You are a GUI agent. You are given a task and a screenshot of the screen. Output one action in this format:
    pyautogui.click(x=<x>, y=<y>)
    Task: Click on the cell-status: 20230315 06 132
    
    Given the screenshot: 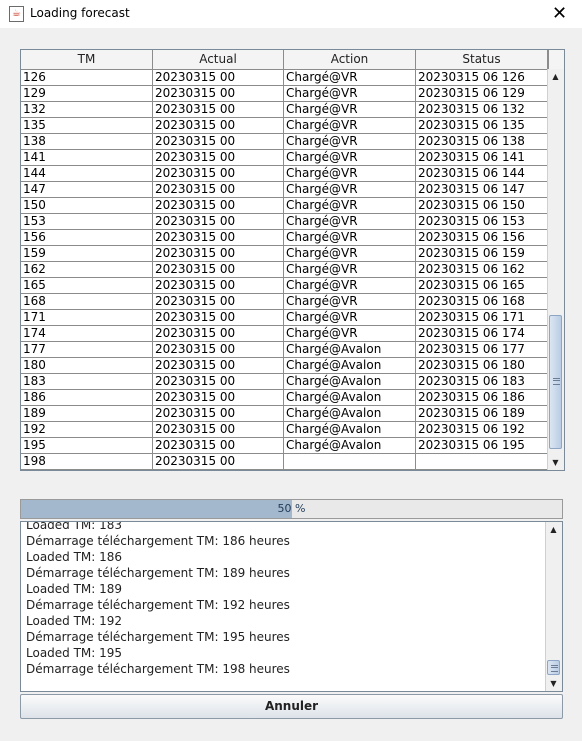 What is the action you would take?
    pyautogui.click(x=482, y=110)
    